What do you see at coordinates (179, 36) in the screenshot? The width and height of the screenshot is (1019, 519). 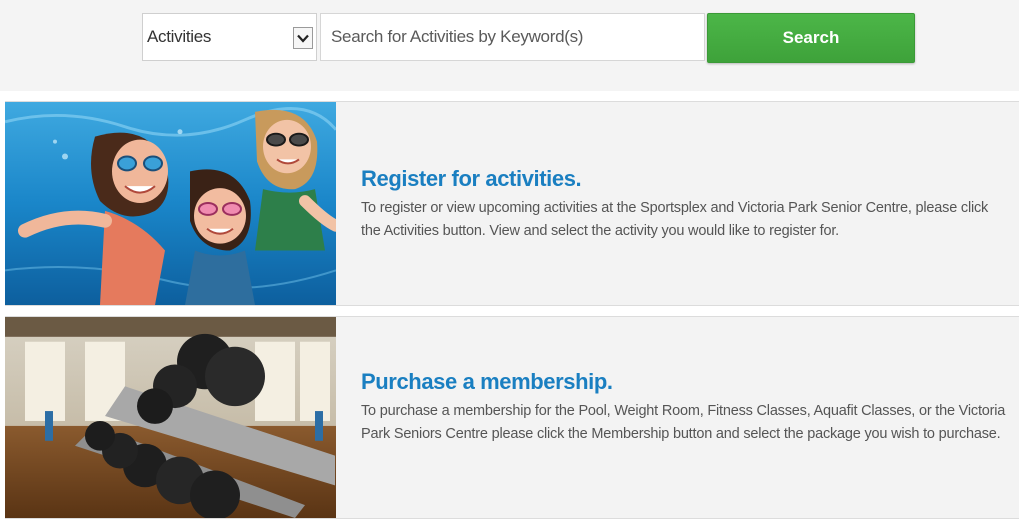 I see `category-select-value: Activities` at bounding box center [179, 36].